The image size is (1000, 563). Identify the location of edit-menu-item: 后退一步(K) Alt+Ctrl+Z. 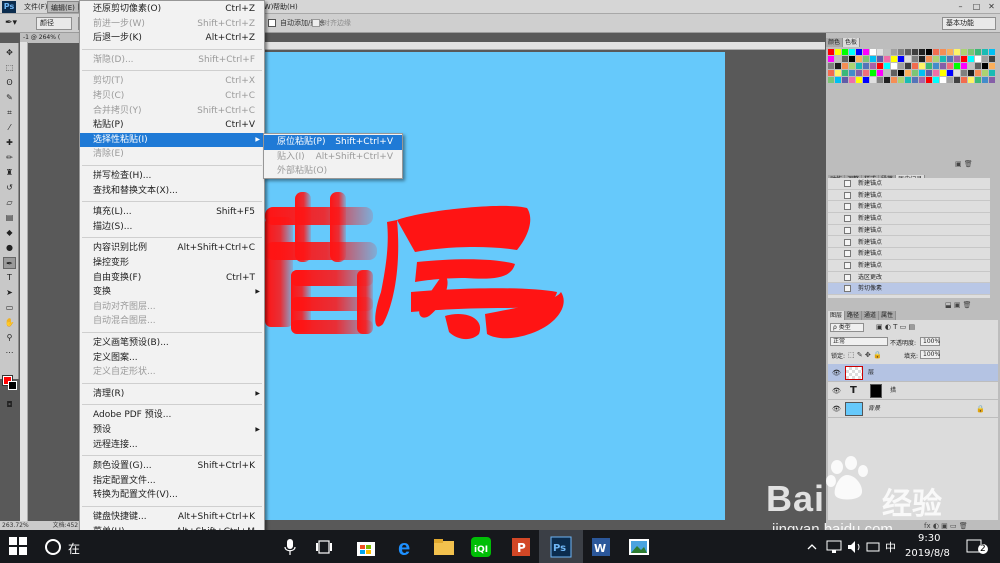
(172, 38).